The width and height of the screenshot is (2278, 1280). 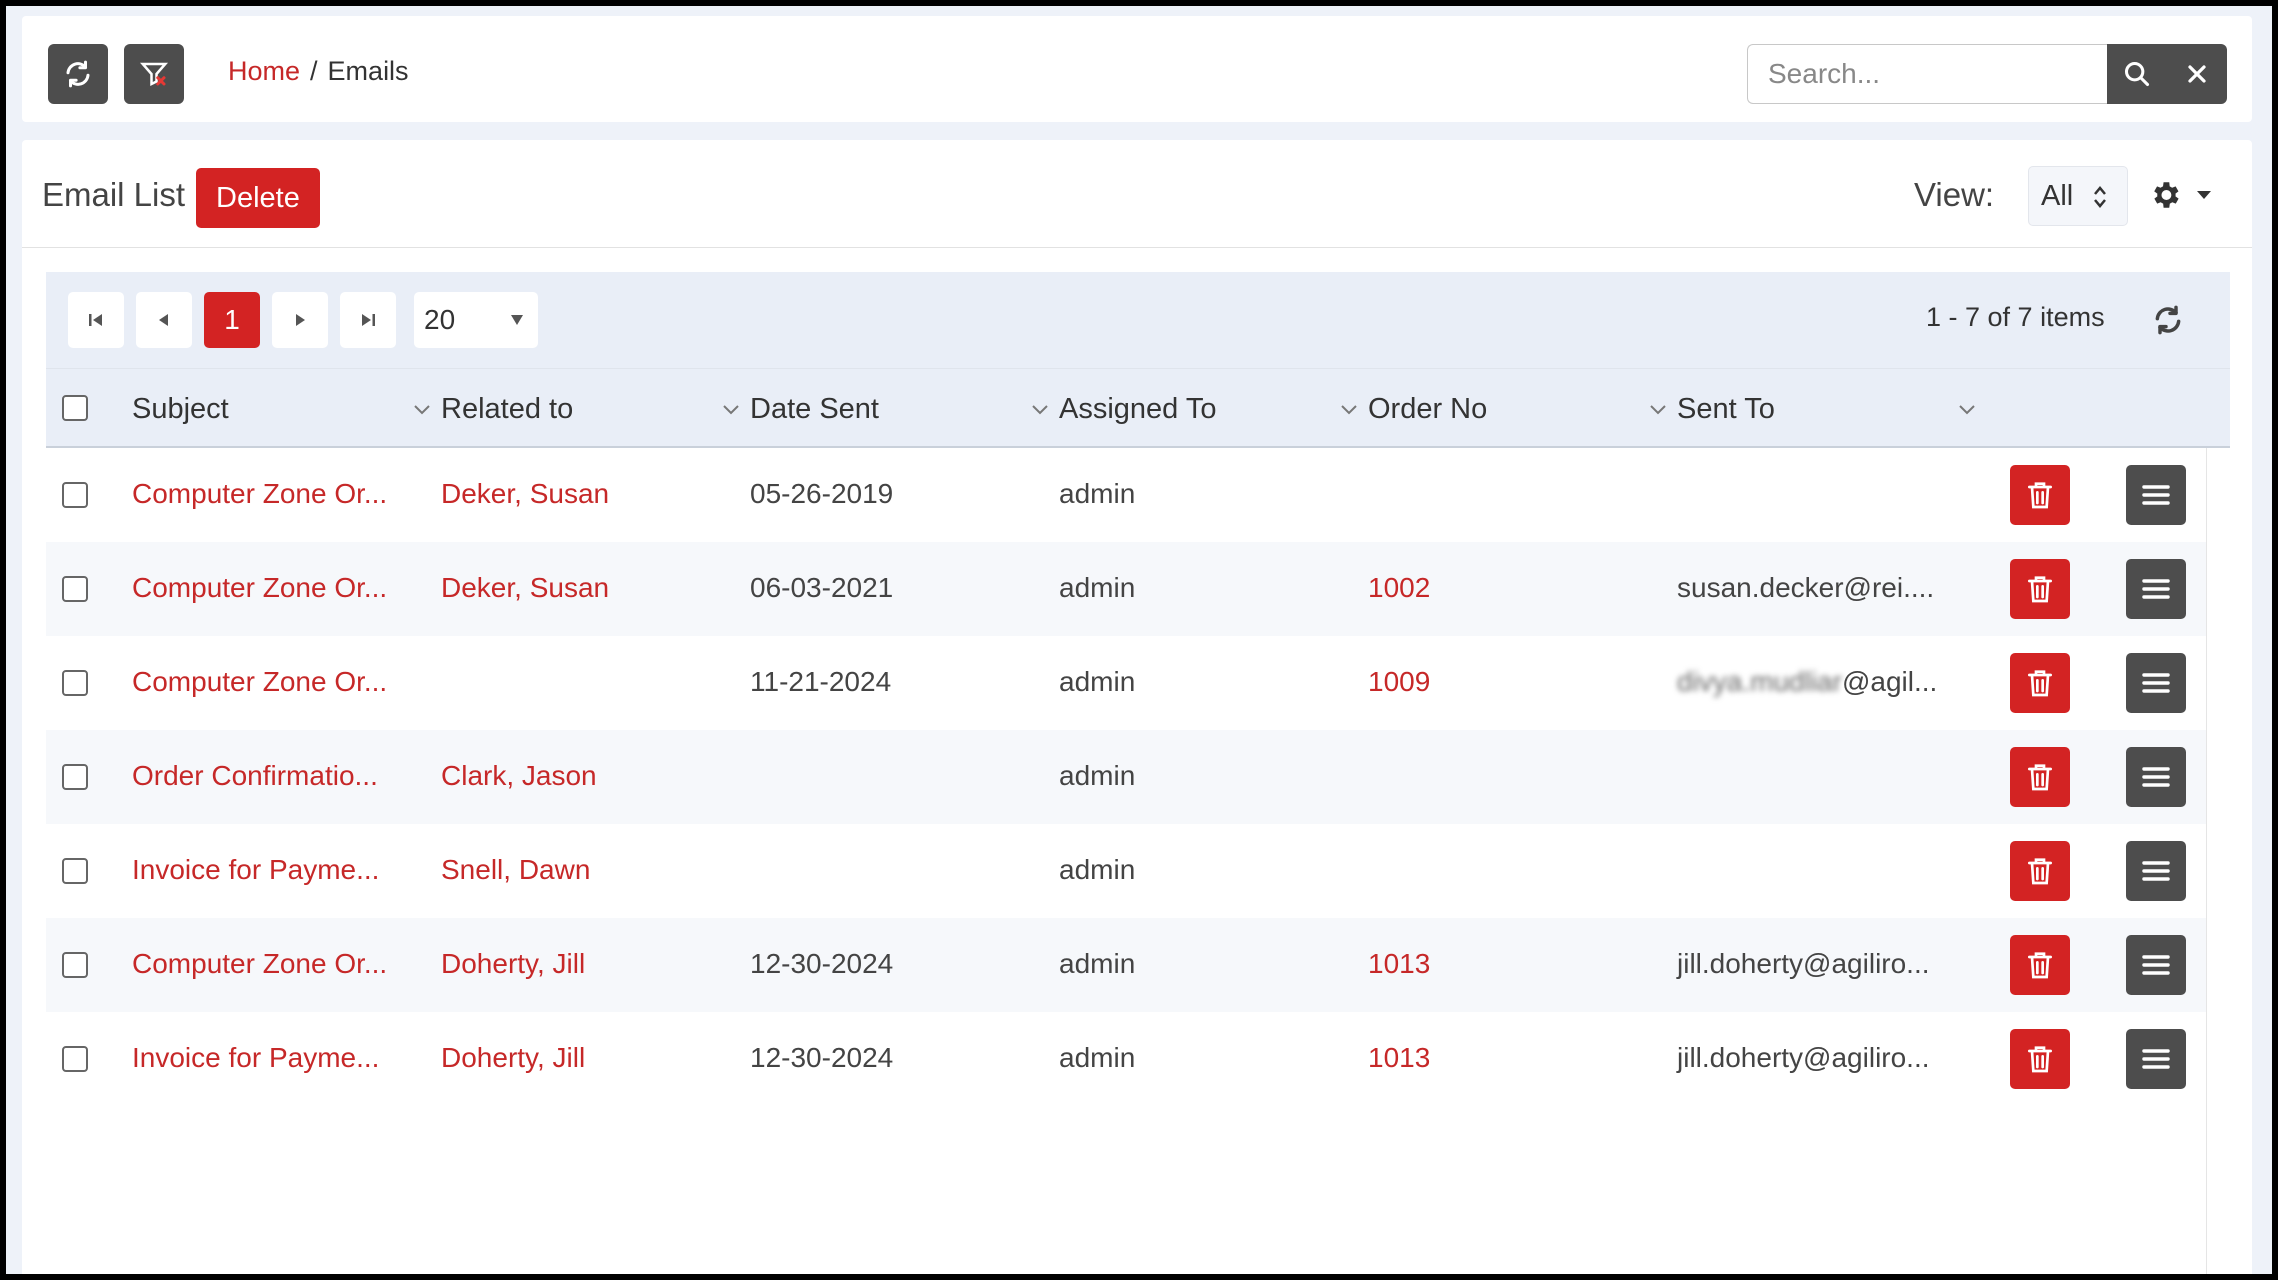 What do you see at coordinates (114, 194) in the screenshot?
I see `page-title: Email List` at bounding box center [114, 194].